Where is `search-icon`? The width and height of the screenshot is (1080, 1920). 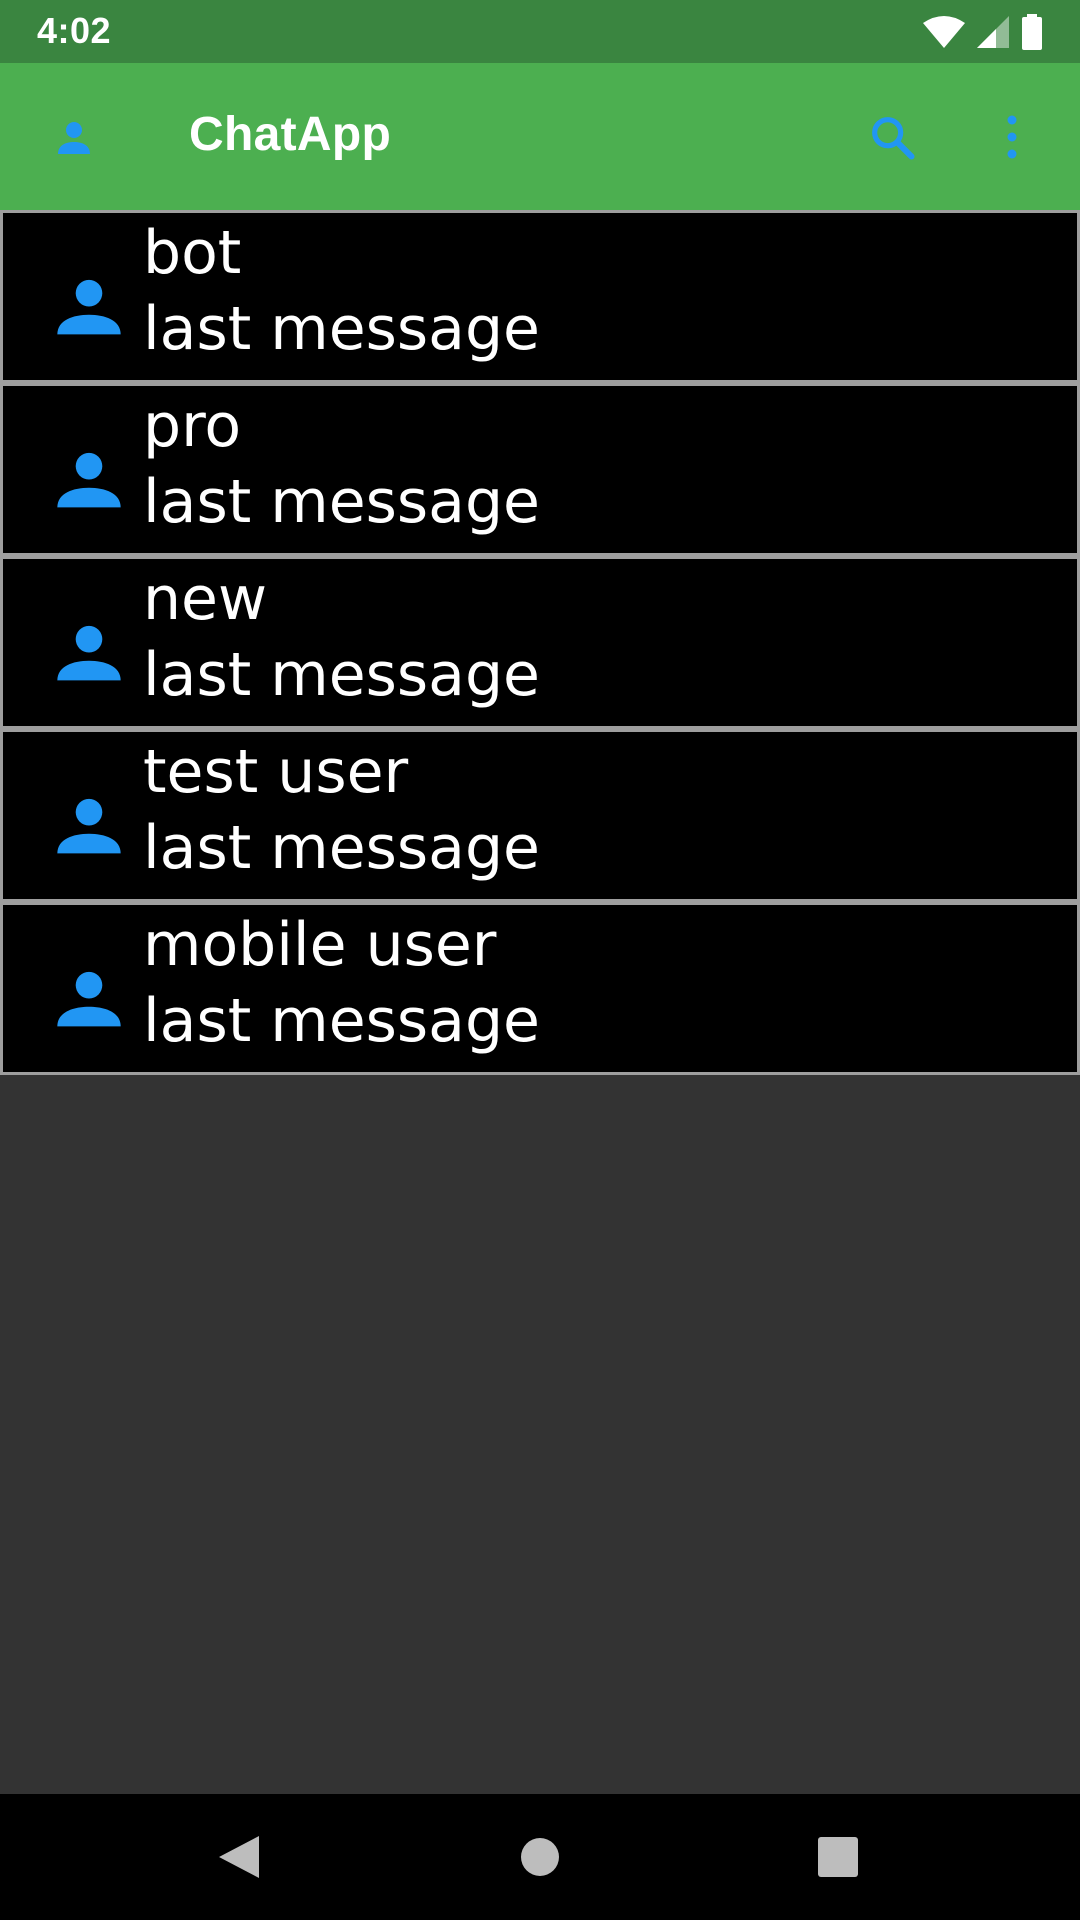
search-icon is located at coordinates (892, 137).